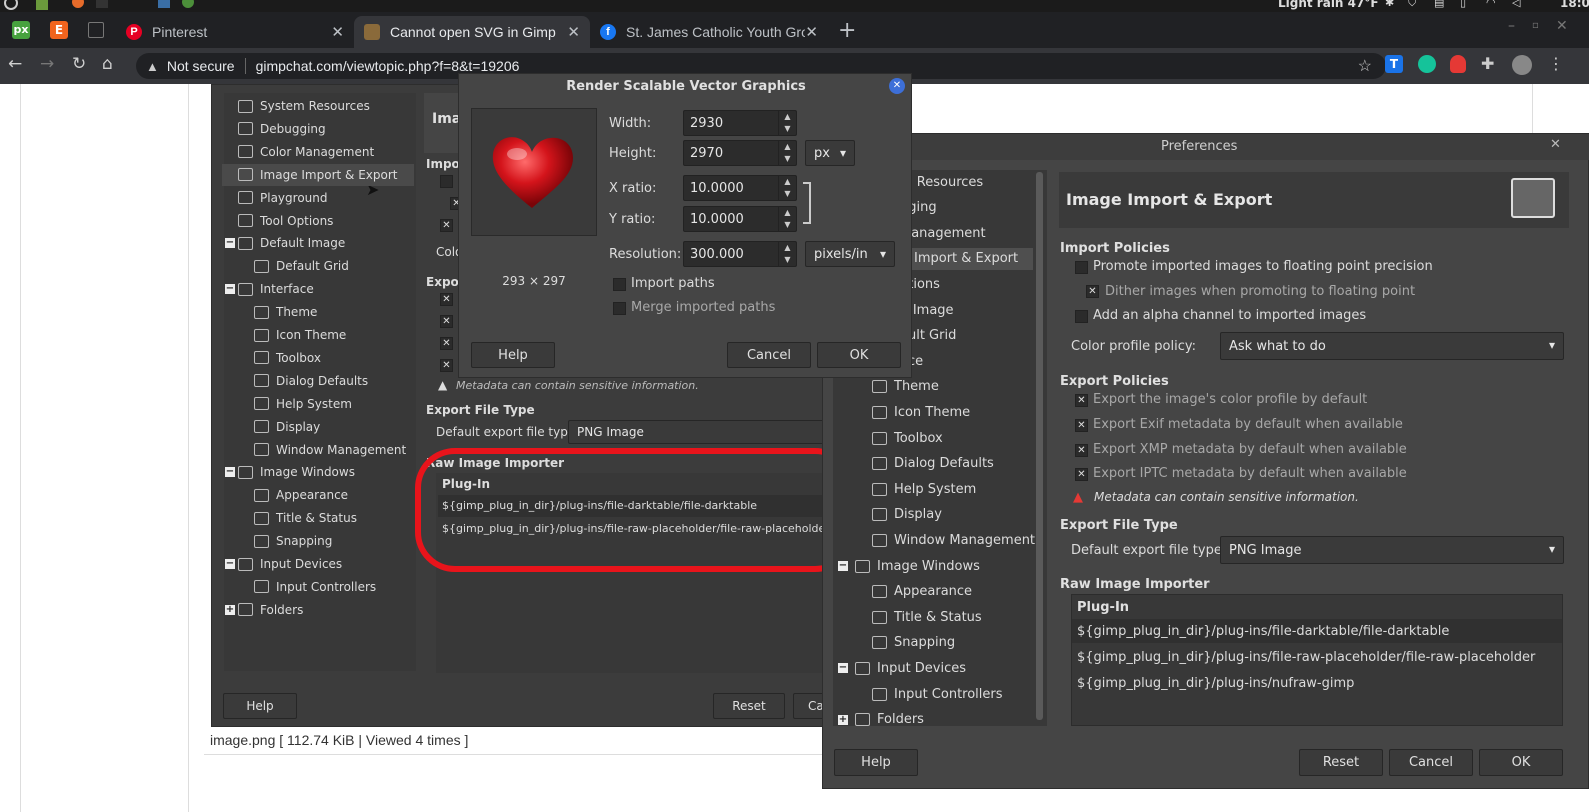 This screenshot has height=812, width=1589. Describe the element at coordinates (924, 489) in the screenshot. I see `sidebar-item-13: Help System` at that location.